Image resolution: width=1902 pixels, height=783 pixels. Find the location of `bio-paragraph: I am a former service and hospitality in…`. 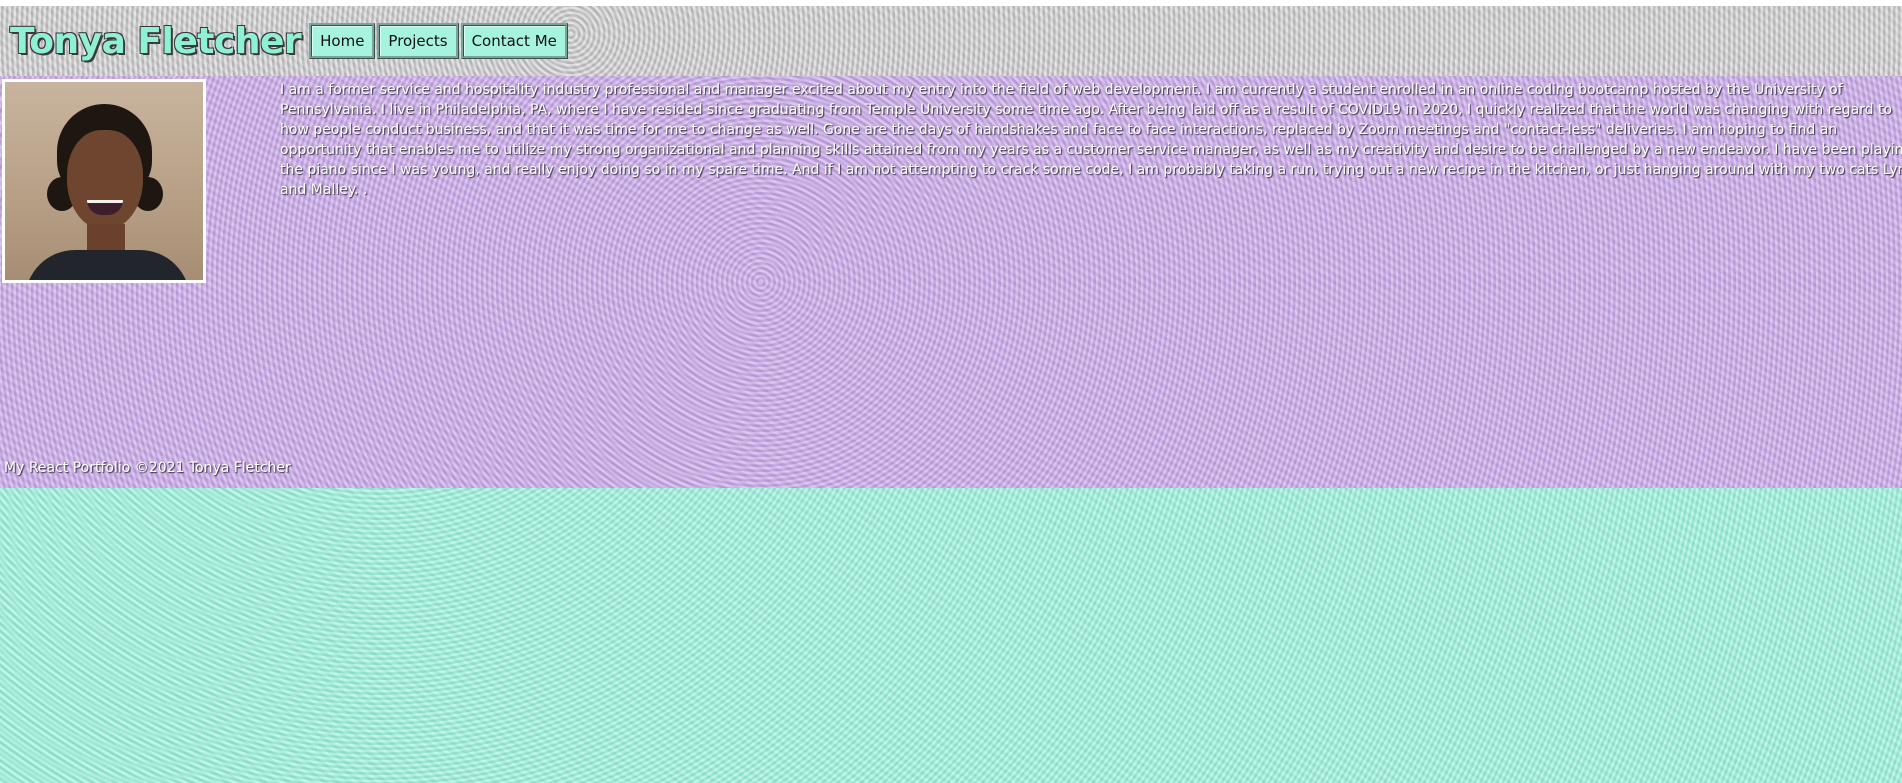

bio-paragraph: I am a former service and hospitality in… is located at coordinates (1091, 140).